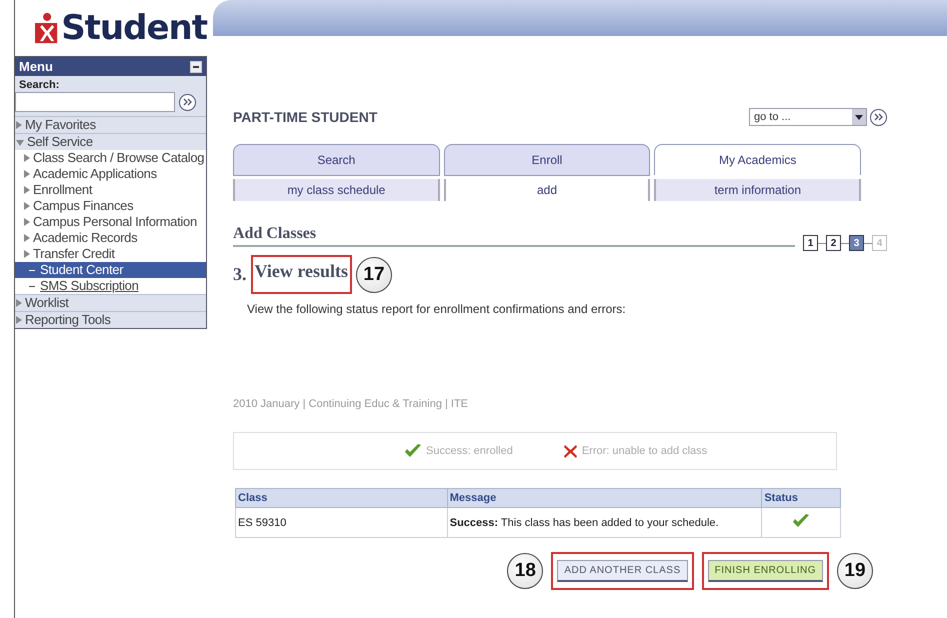  What do you see at coordinates (134, 28) in the screenshot?
I see `logo-text: Student` at bounding box center [134, 28].